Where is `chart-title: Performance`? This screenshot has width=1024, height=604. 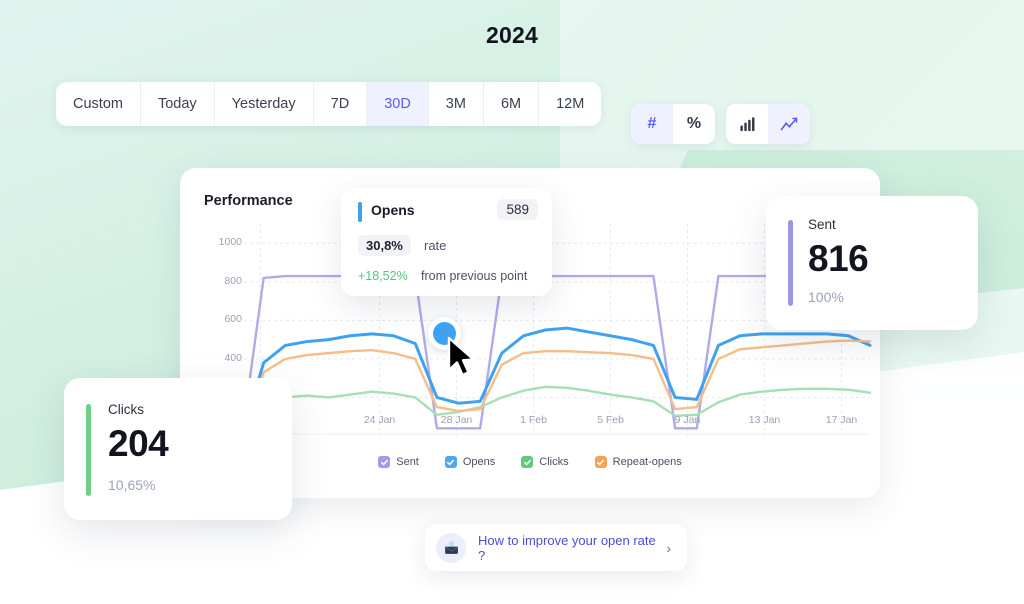
chart-title: Performance is located at coordinates (248, 201).